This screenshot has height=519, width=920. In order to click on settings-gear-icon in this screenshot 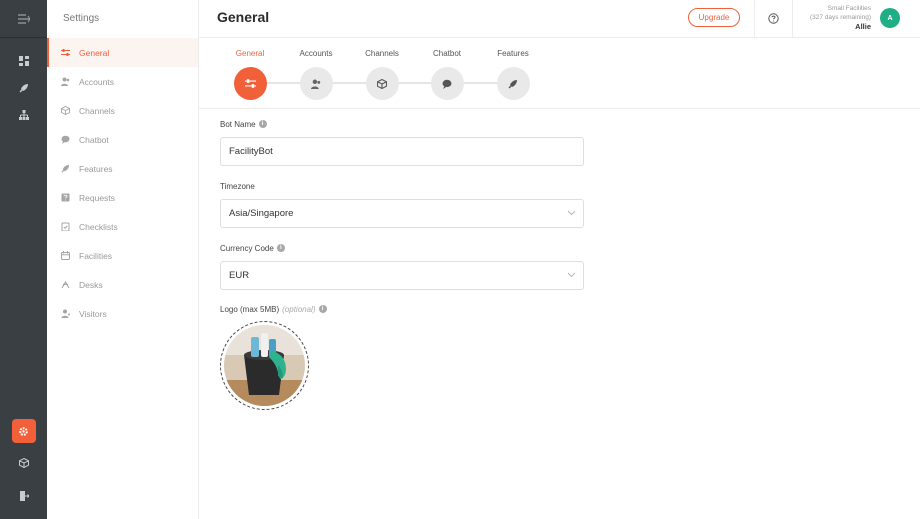, I will do `click(23, 431)`.